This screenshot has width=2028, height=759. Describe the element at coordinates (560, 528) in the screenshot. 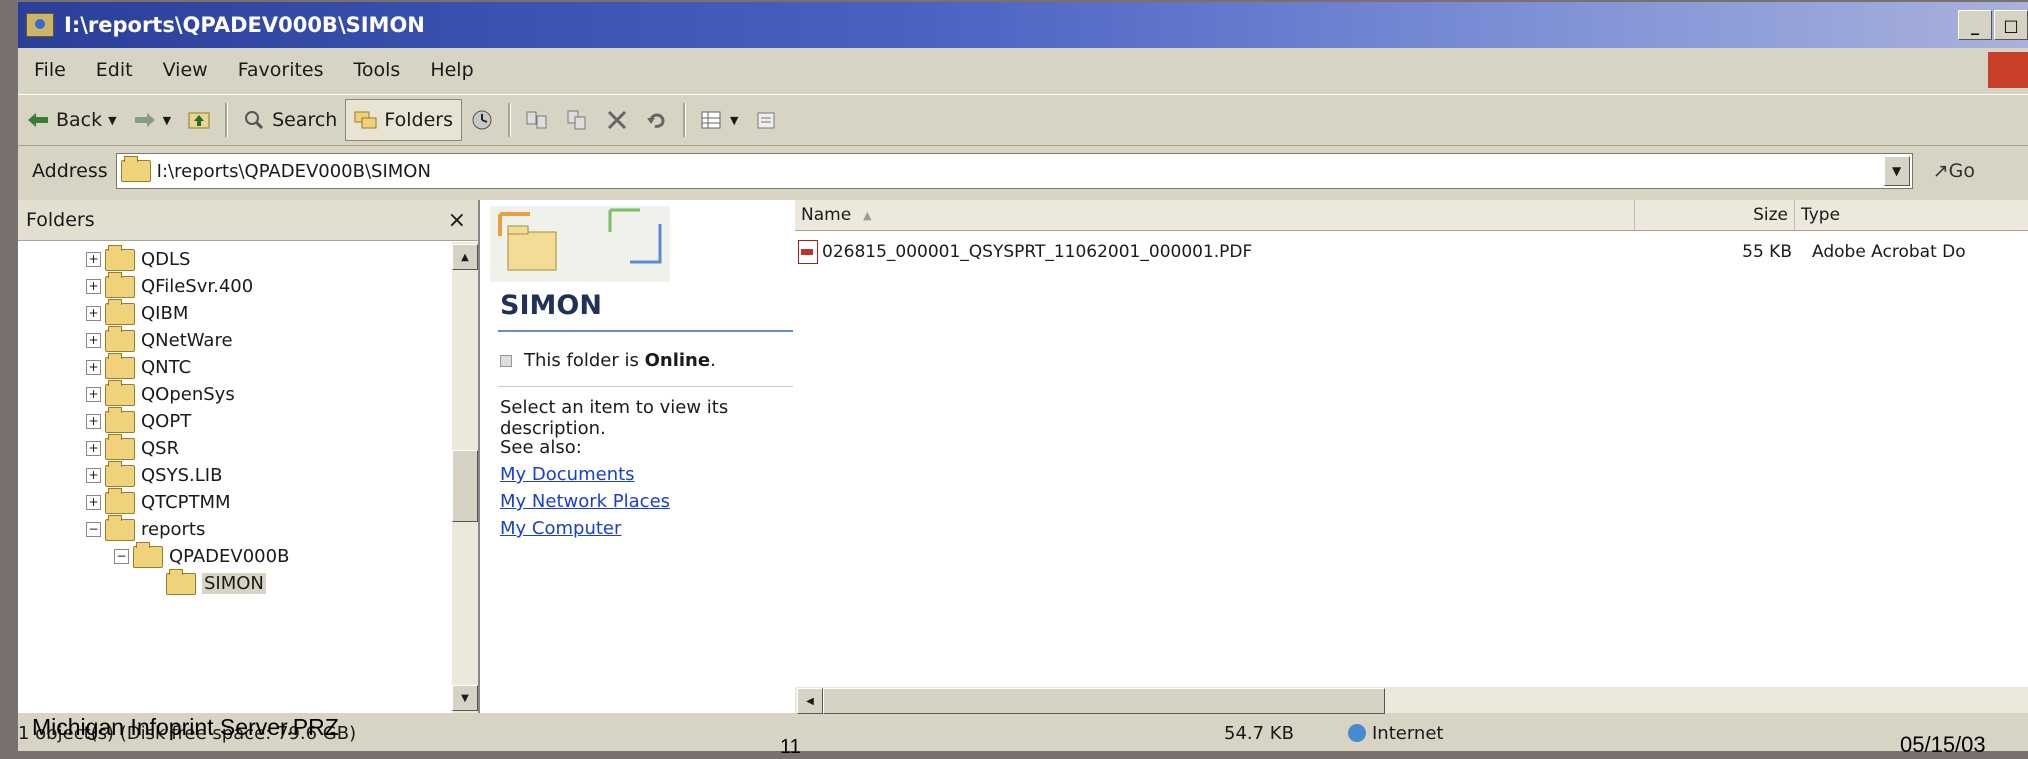

I see `link-my-computer: My Computer` at that location.